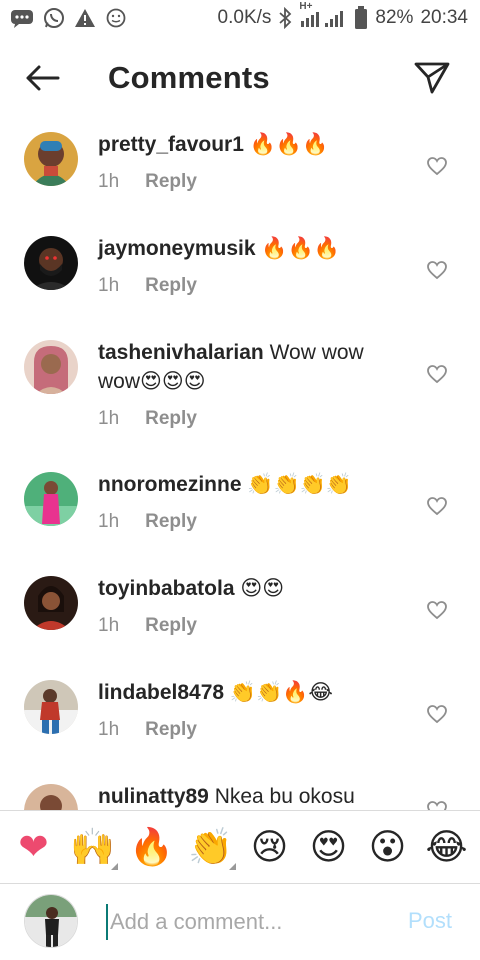 This screenshot has height=960, width=480. What do you see at coordinates (306, 6) in the screenshot?
I see `network-type: H+` at bounding box center [306, 6].